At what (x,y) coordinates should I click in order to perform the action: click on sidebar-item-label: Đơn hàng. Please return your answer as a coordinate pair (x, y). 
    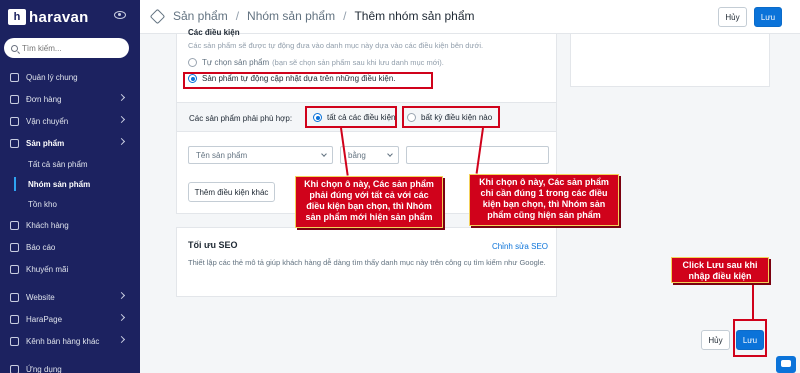
    Looking at the image, I should click on (44, 99).